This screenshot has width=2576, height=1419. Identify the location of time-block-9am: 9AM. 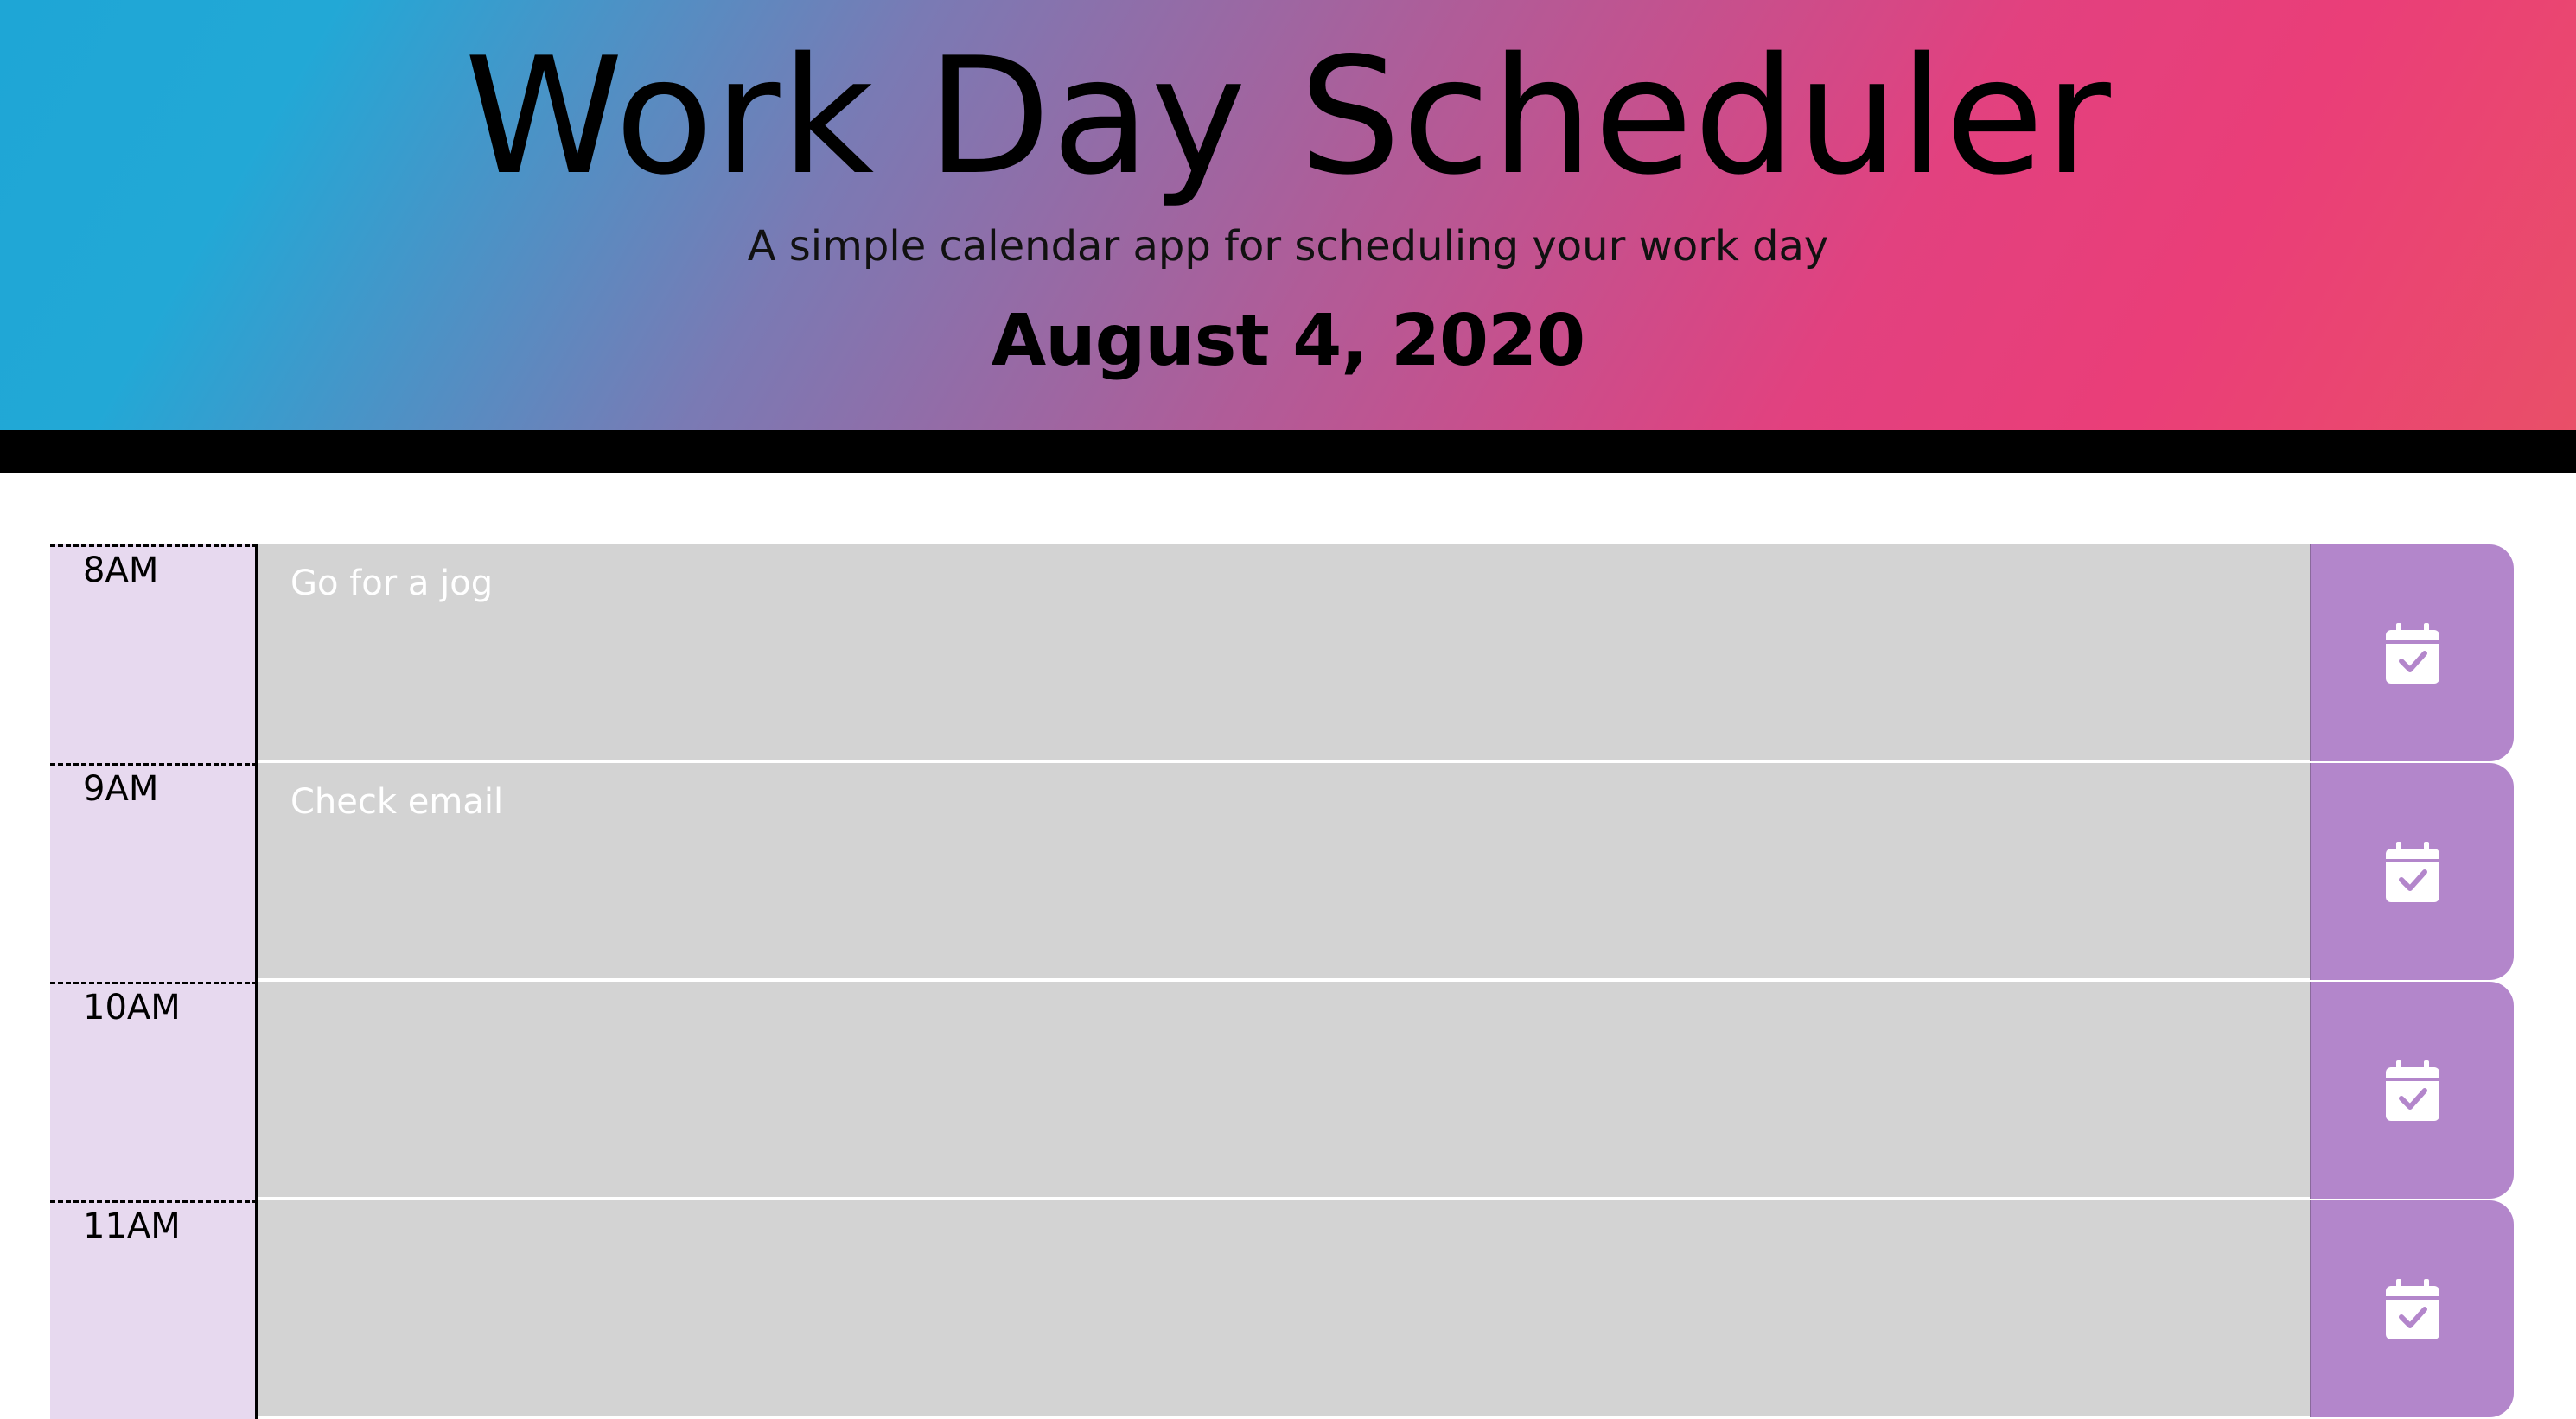
(1282, 872).